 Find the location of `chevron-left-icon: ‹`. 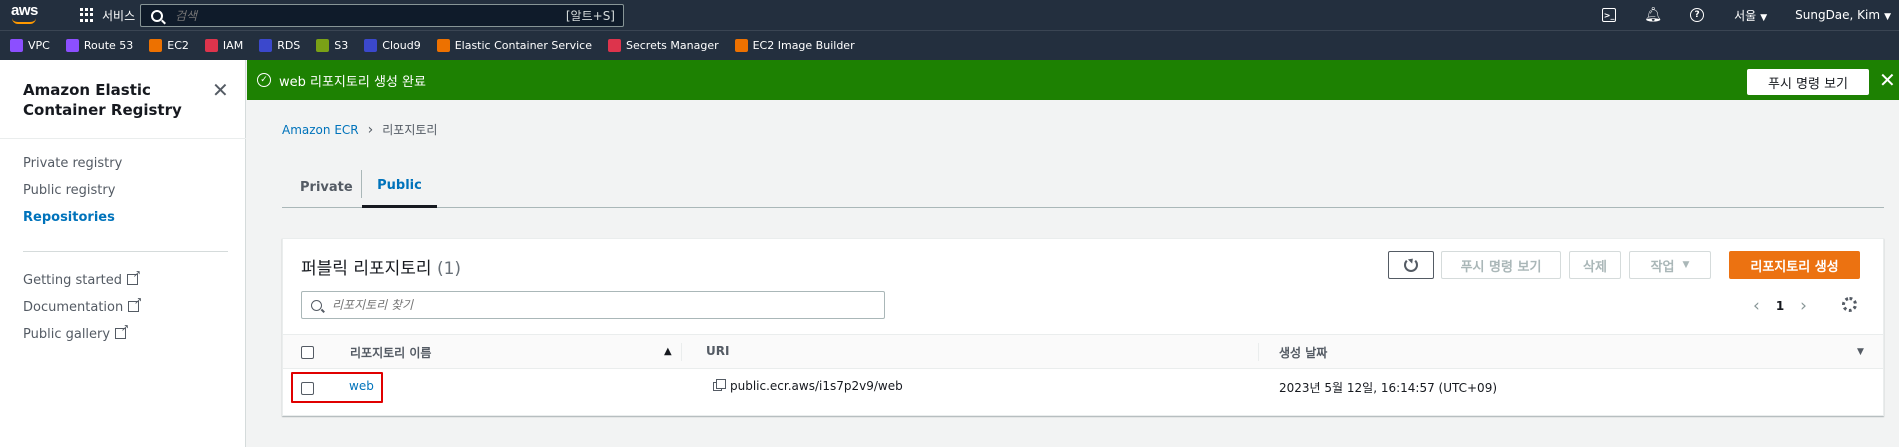

chevron-left-icon: ‹ is located at coordinates (1756, 306).